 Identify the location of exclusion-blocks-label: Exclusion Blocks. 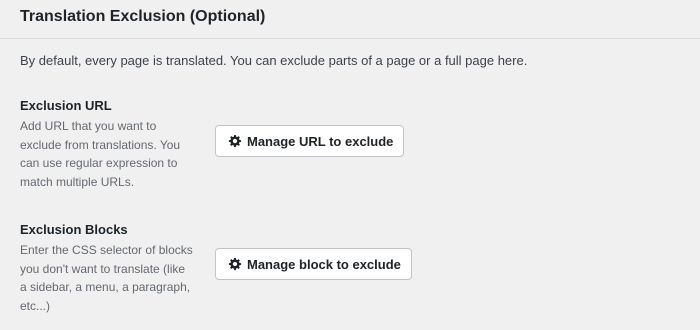
(74, 229).